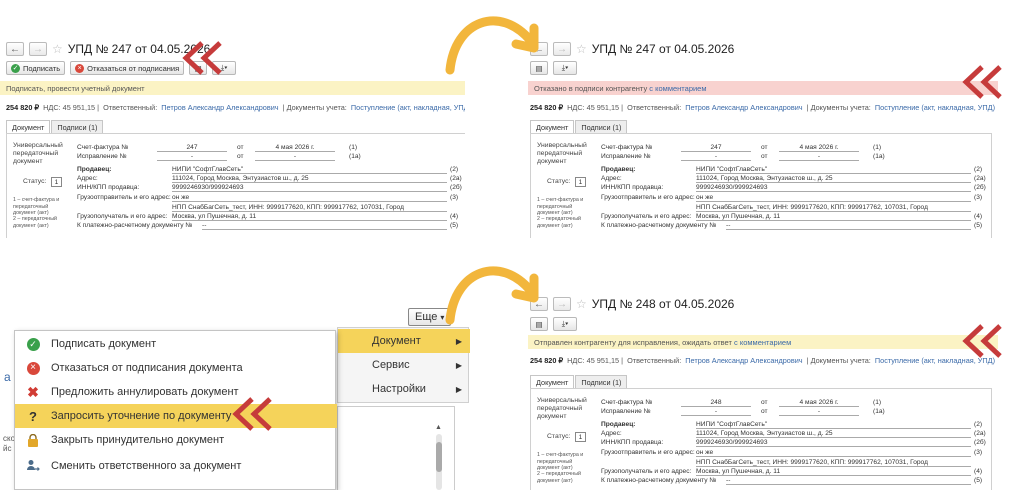  Describe the element at coordinates (439, 457) in the screenshot. I see `scrollbar-thumb` at that location.